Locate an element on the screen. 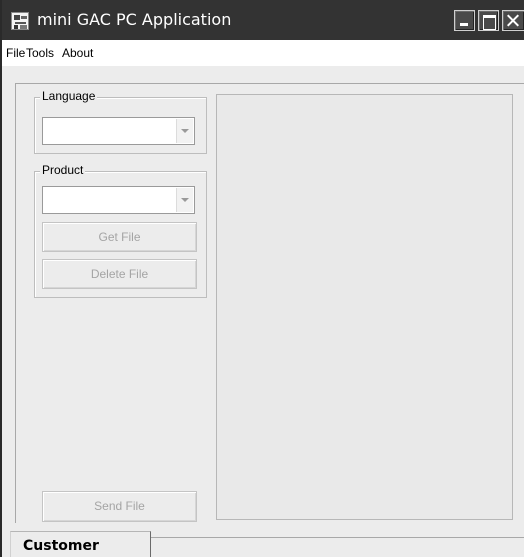 The width and height of the screenshot is (524, 557). menu-file: File is located at coordinates (15, 53).